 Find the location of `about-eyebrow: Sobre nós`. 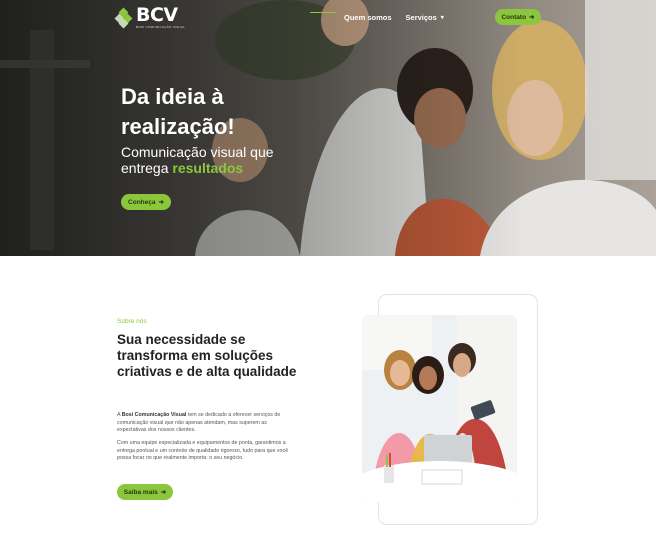

about-eyebrow: Sobre nós is located at coordinates (132, 321).